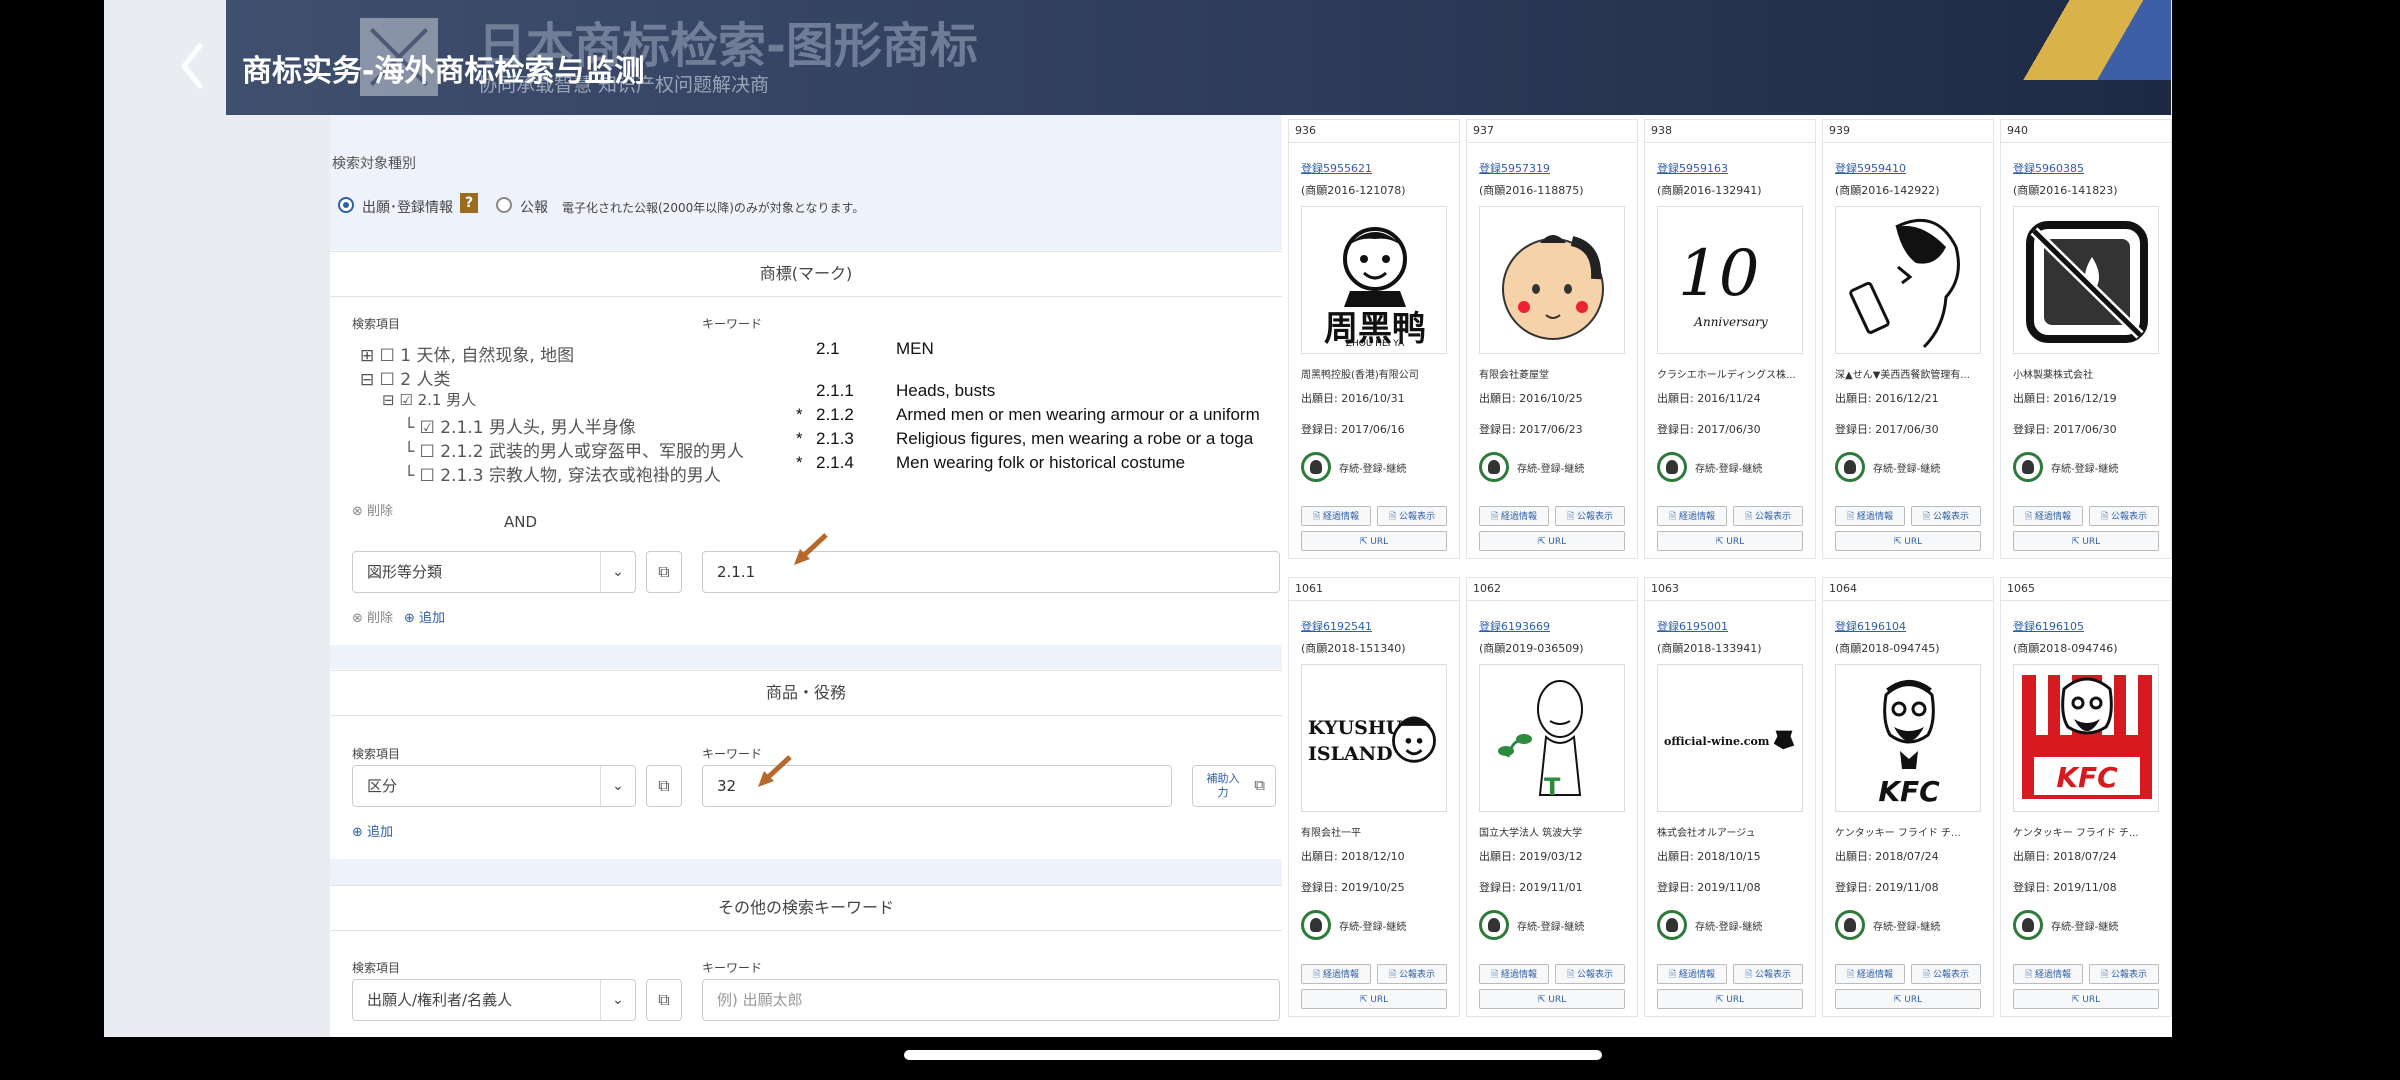  I want to click on registration-date: 登録日: 2017/06/30, so click(1709, 429).